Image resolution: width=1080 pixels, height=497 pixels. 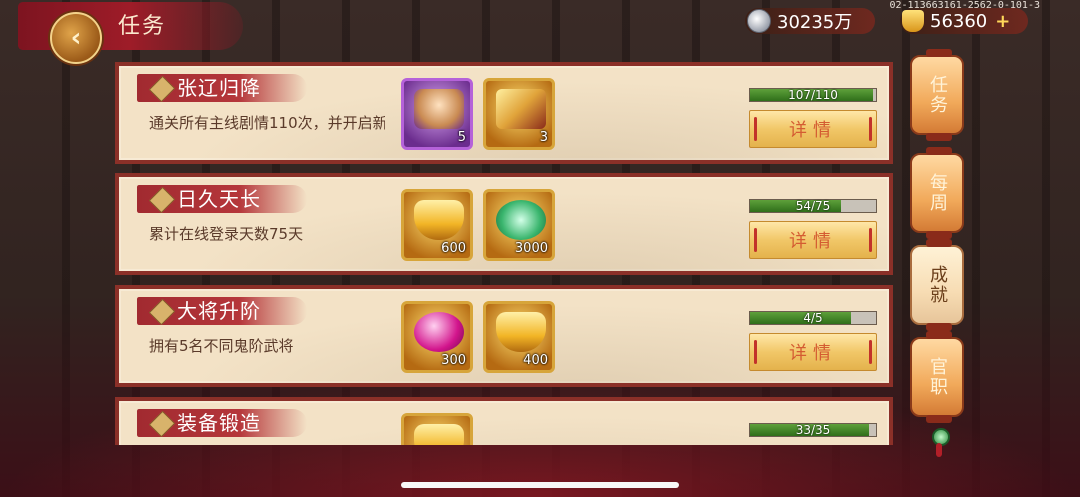 I want to click on tab-label: 成就, so click(x=937, y=285).